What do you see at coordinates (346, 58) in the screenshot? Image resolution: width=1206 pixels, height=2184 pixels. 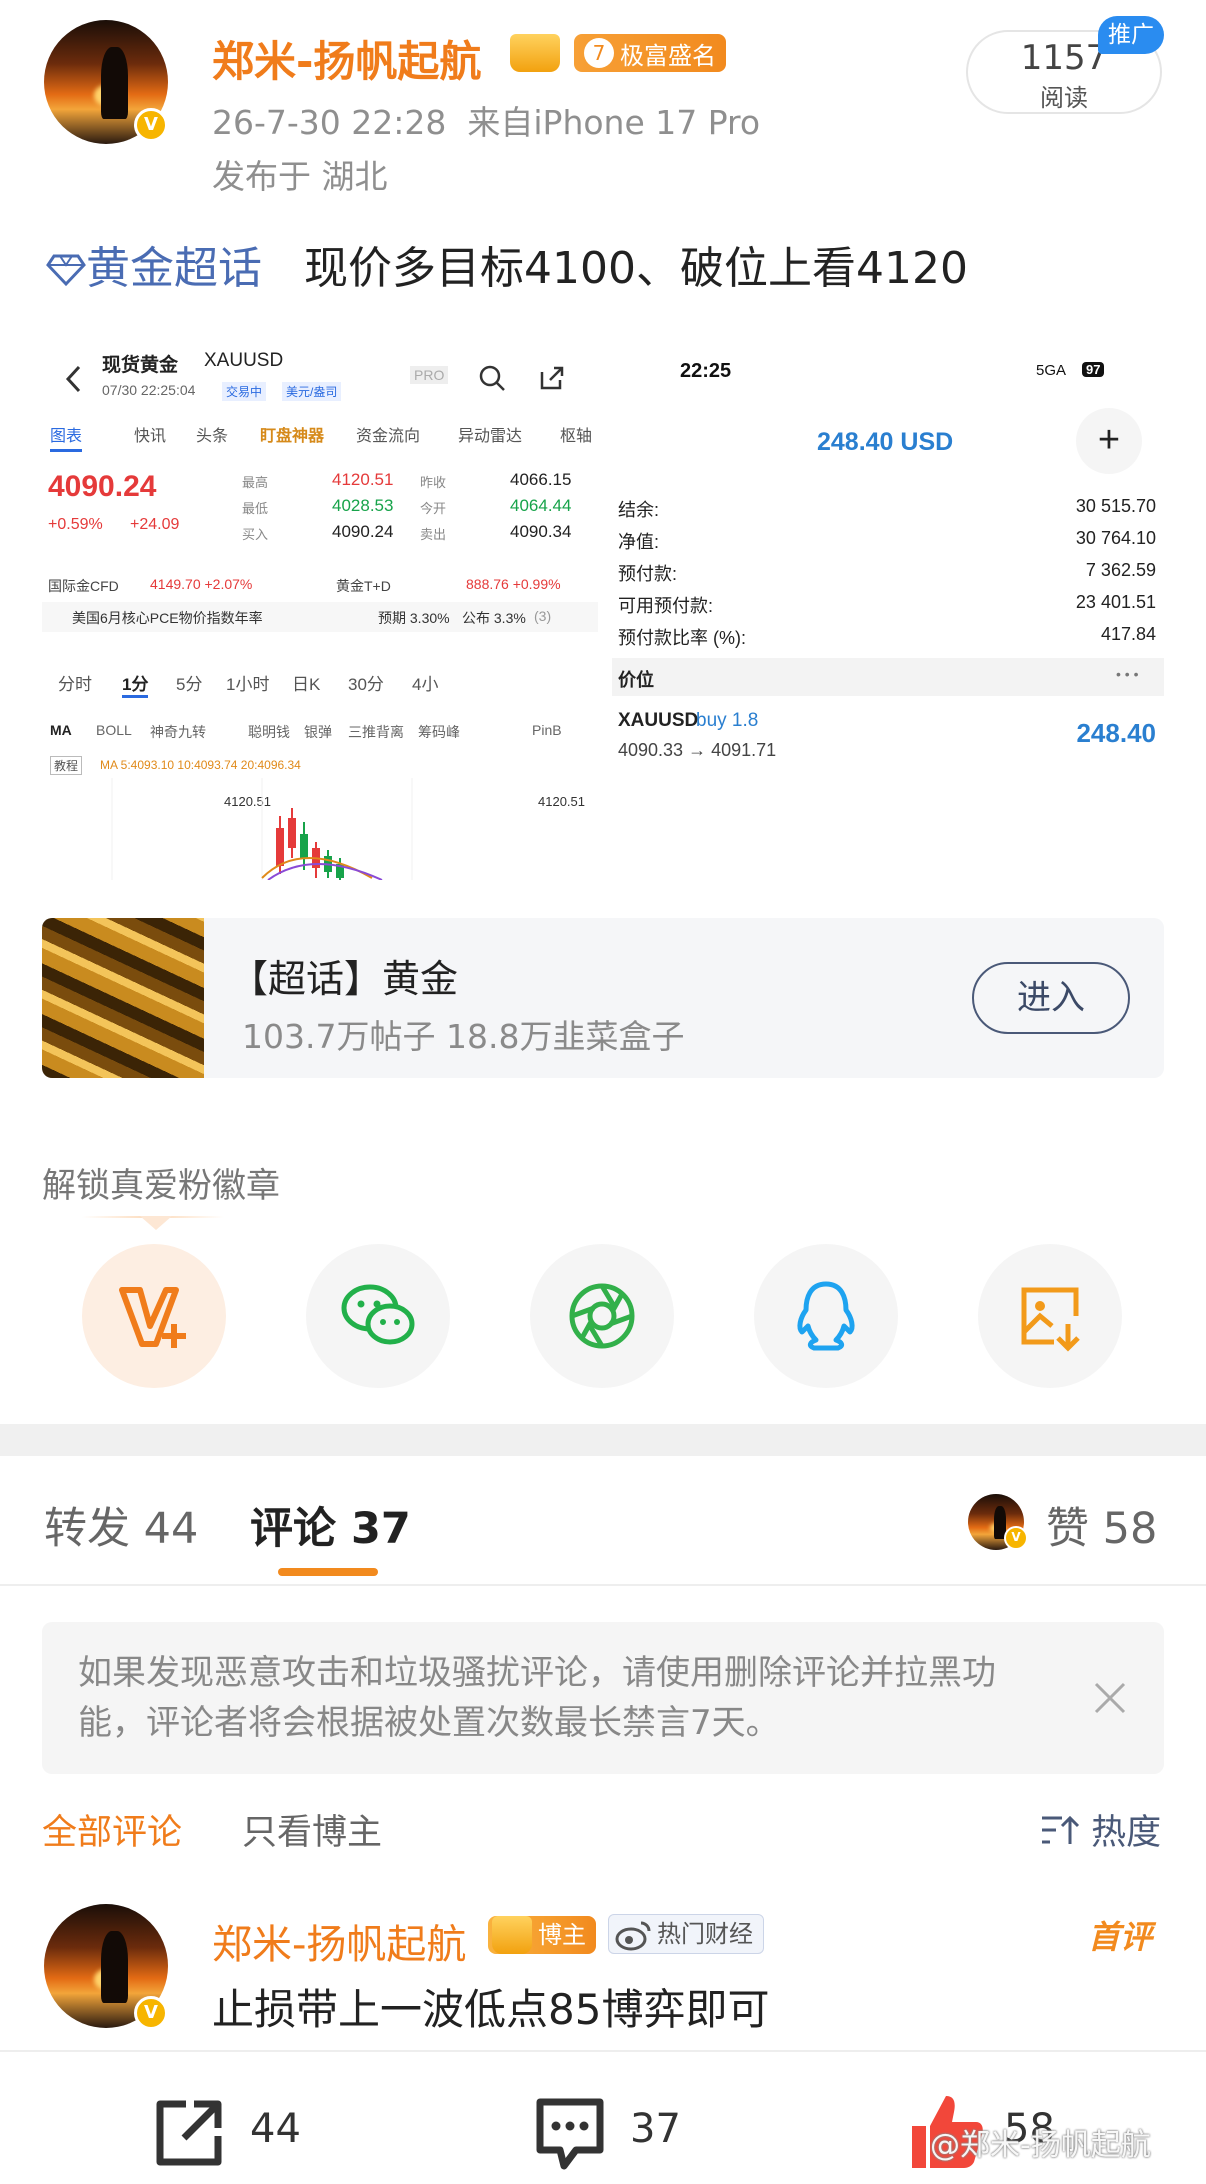 I see `author-name: 郑米-扬帆起航` at bounding box center [346, 58].